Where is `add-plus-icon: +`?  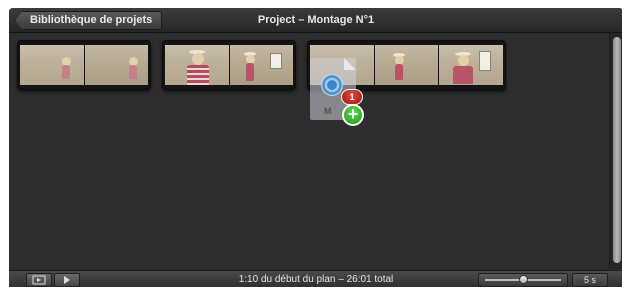 add-plus-icon: + is located at coordinates (353, 115).